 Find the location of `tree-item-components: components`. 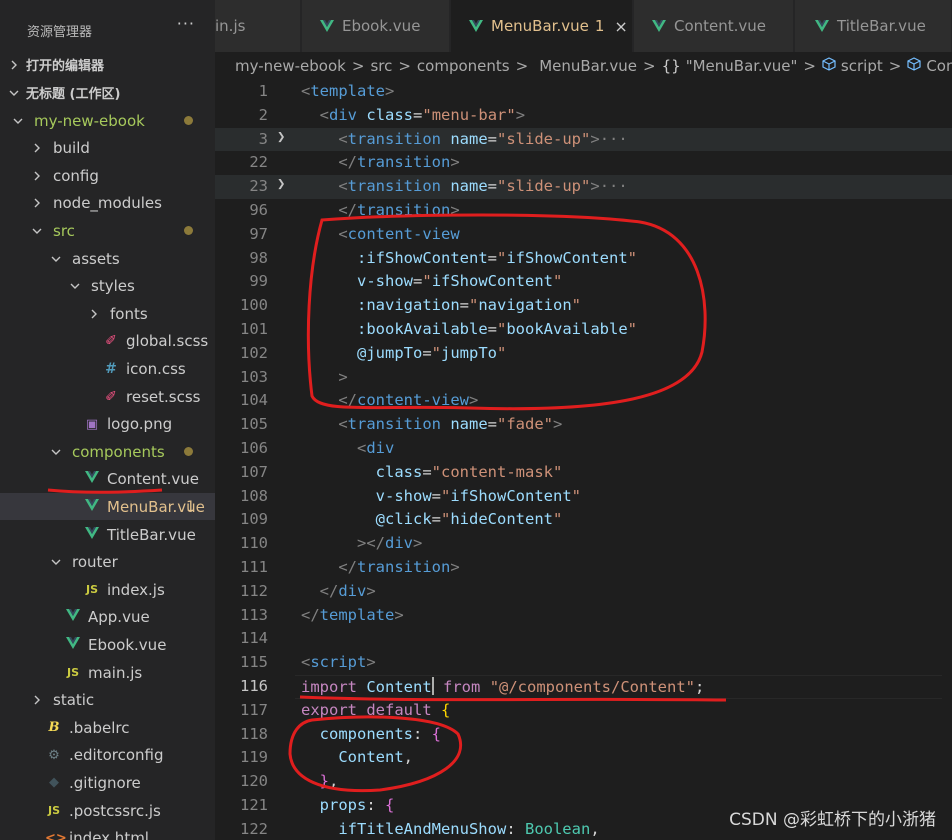

tree-item-components: components is located at coordinates (107, 451).